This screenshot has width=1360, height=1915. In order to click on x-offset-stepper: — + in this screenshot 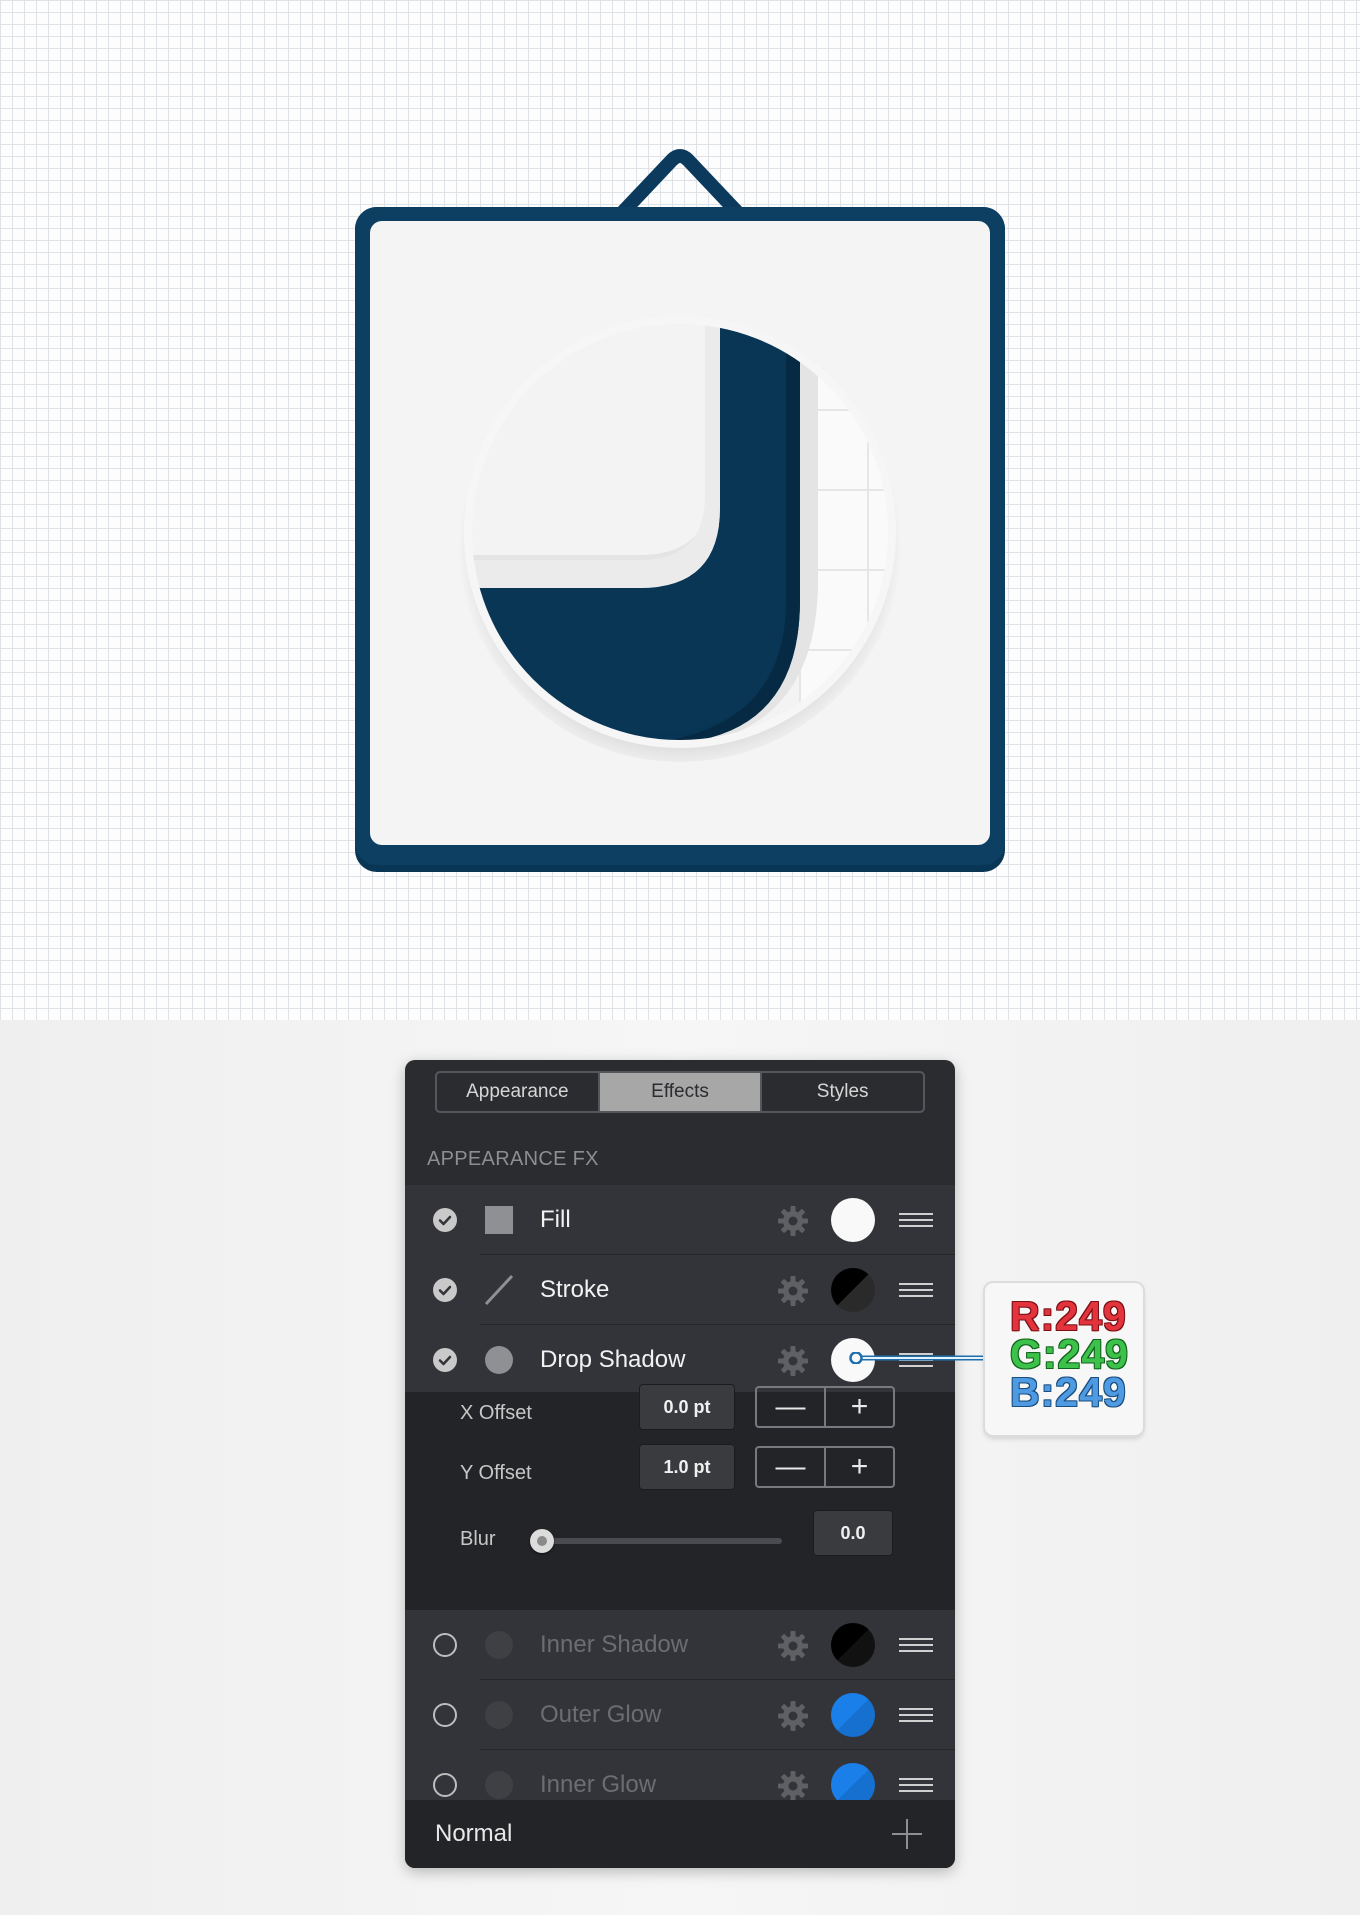, I will do `click(825, 1407)`.